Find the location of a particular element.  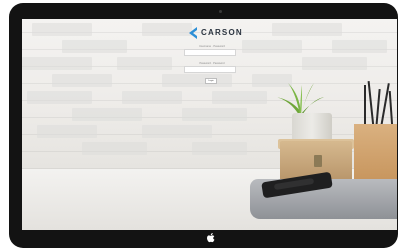

username-field is located at coordinates (210, 52).